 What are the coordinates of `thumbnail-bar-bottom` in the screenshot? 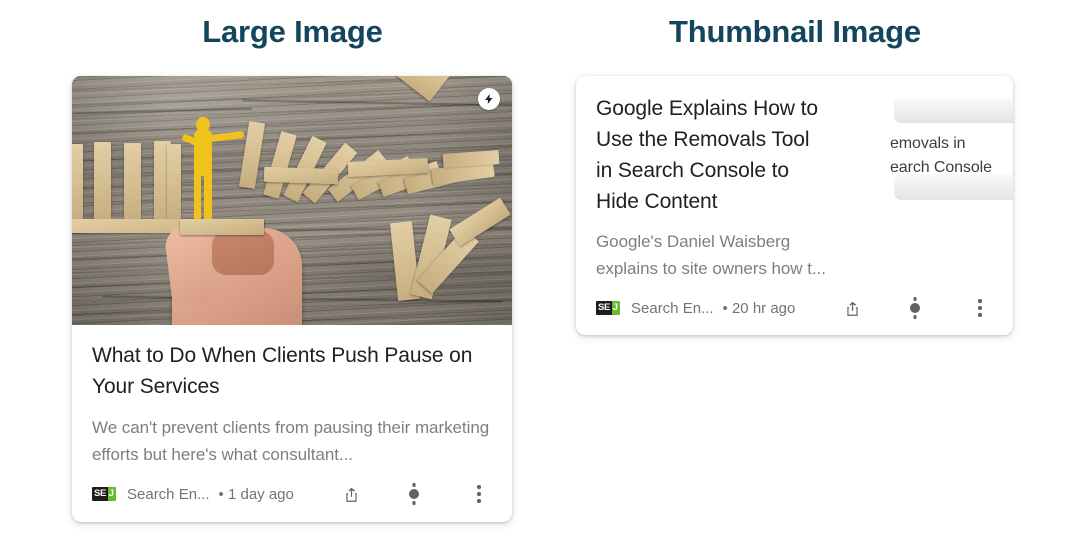 It's located at (953, 187).